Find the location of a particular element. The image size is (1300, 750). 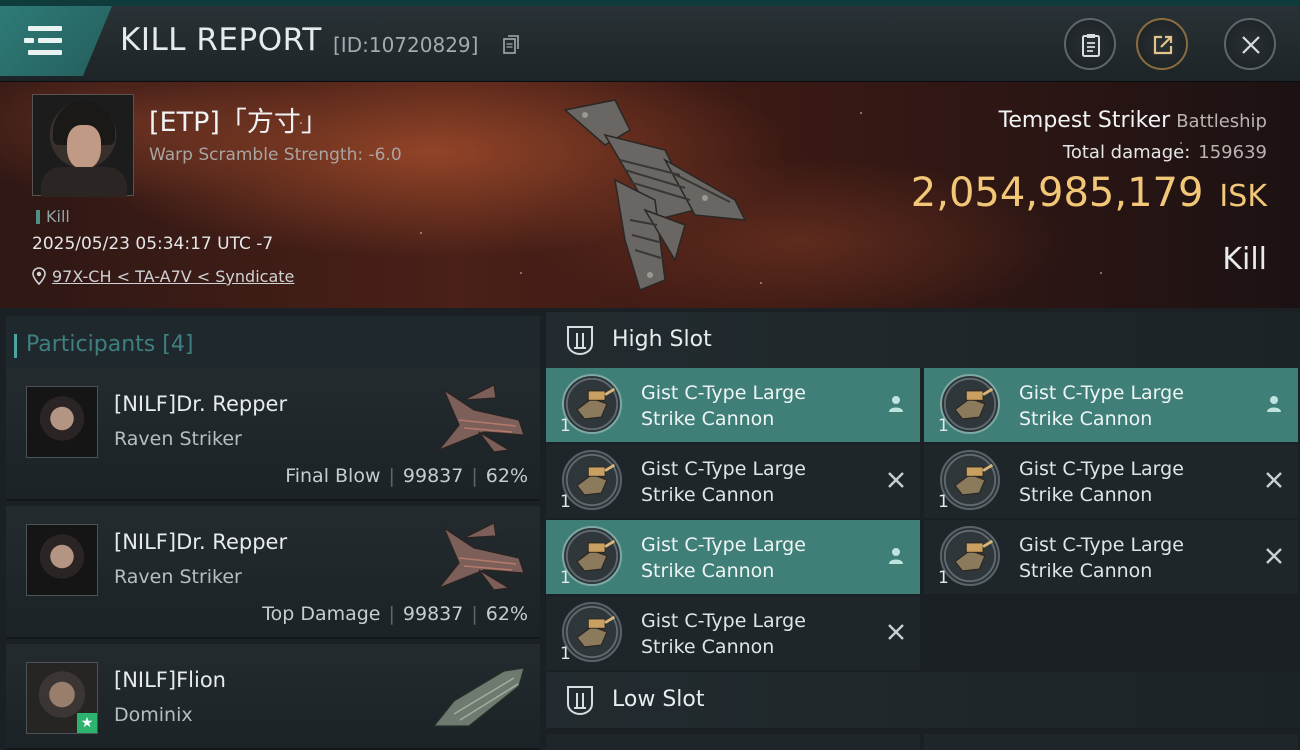

copy-icon is located at coordinates (511, 45).